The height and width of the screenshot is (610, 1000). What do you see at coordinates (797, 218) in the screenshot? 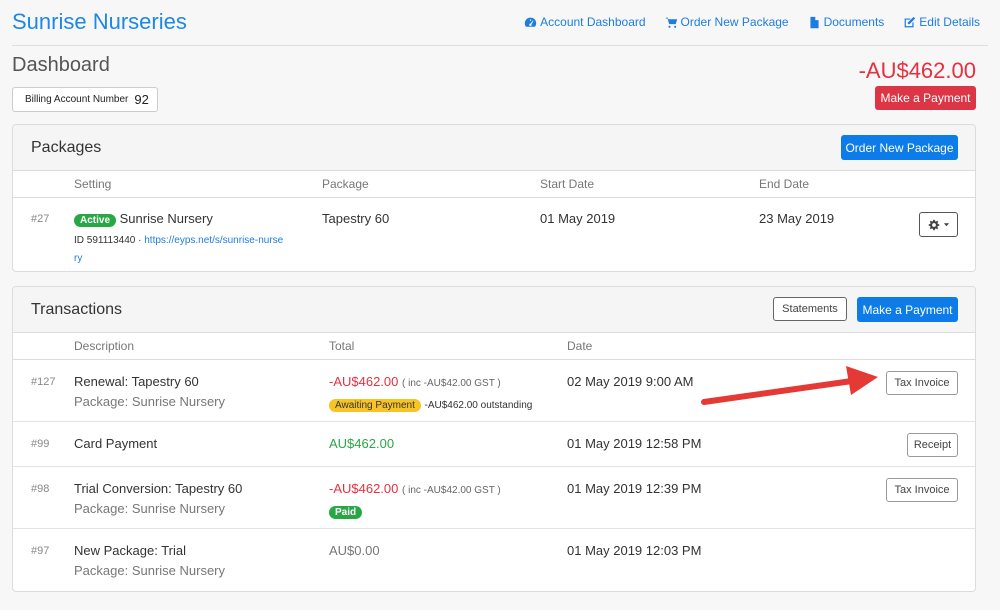
I see `package-end-date: 23 May 2019` at bounding box center [797, 218].